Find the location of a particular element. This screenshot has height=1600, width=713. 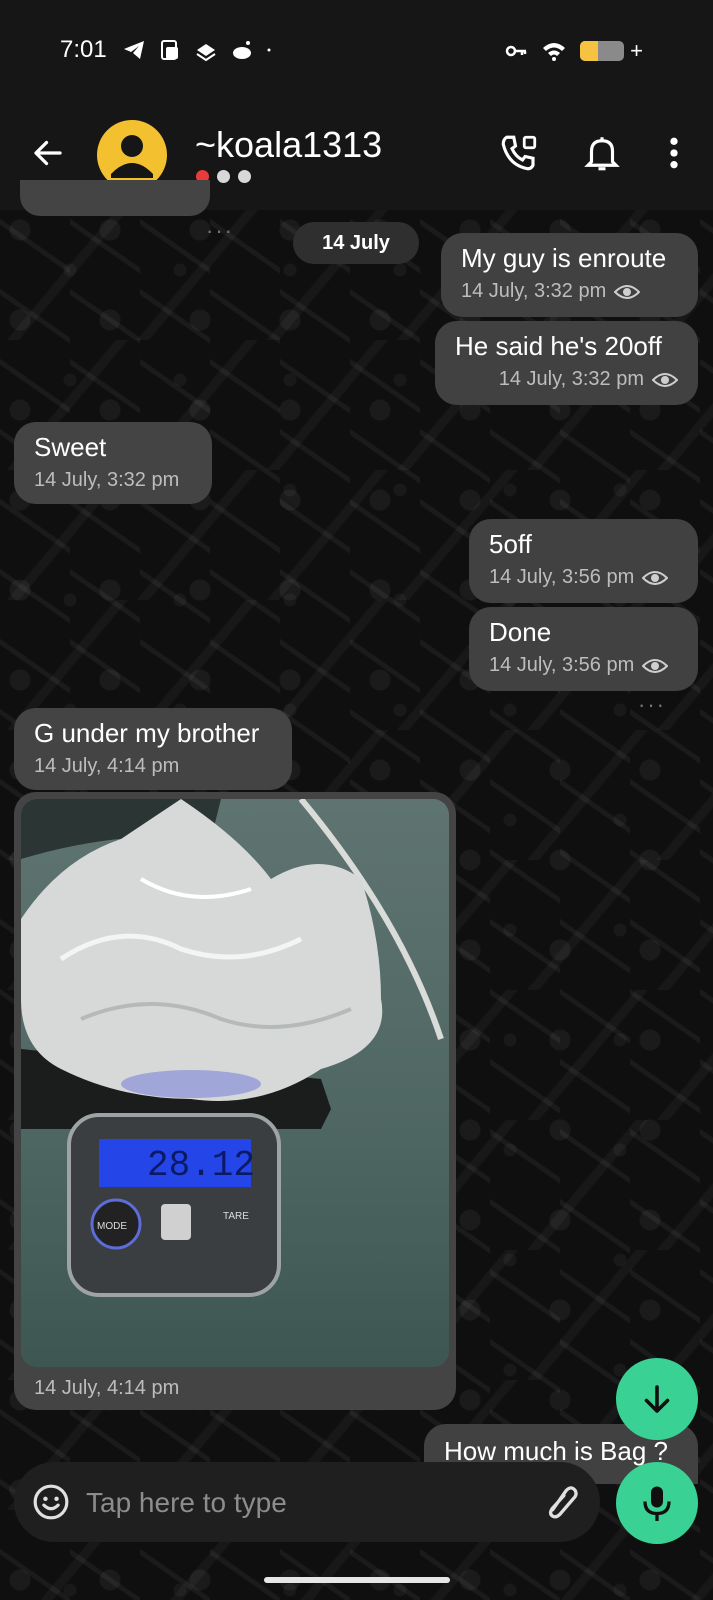

home-indicator is located at coordinates (357, 1580).